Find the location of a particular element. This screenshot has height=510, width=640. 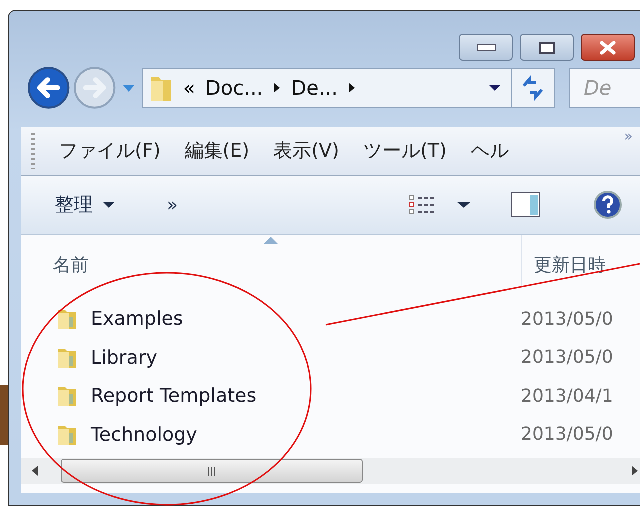

overflow-chevron: » is located at coordinates (172, 205).